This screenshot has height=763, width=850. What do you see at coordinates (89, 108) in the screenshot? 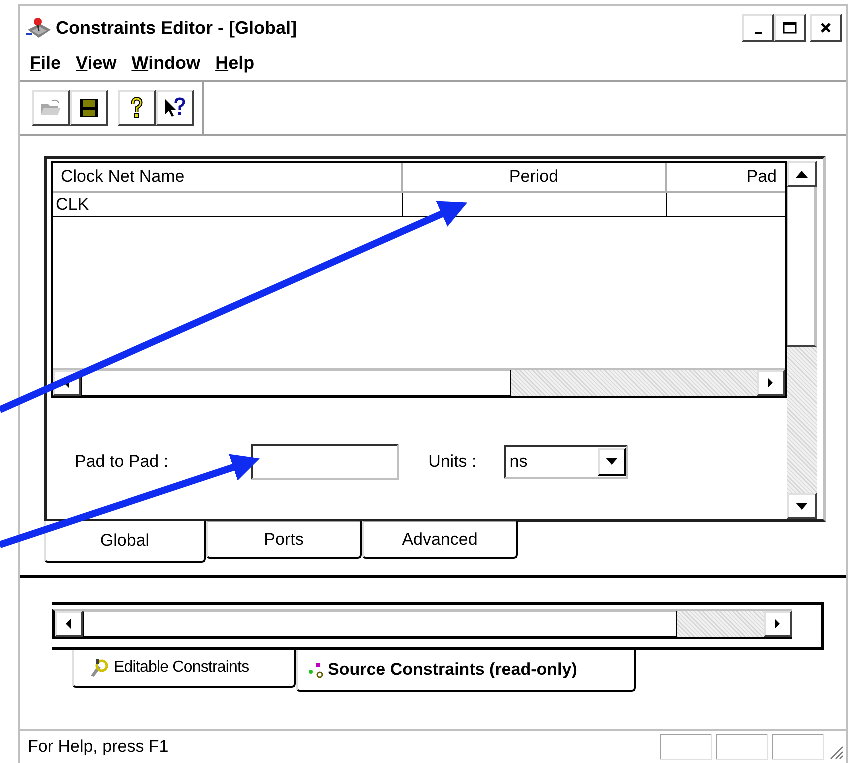
I see `save-button` at bounding box center [89, 108].